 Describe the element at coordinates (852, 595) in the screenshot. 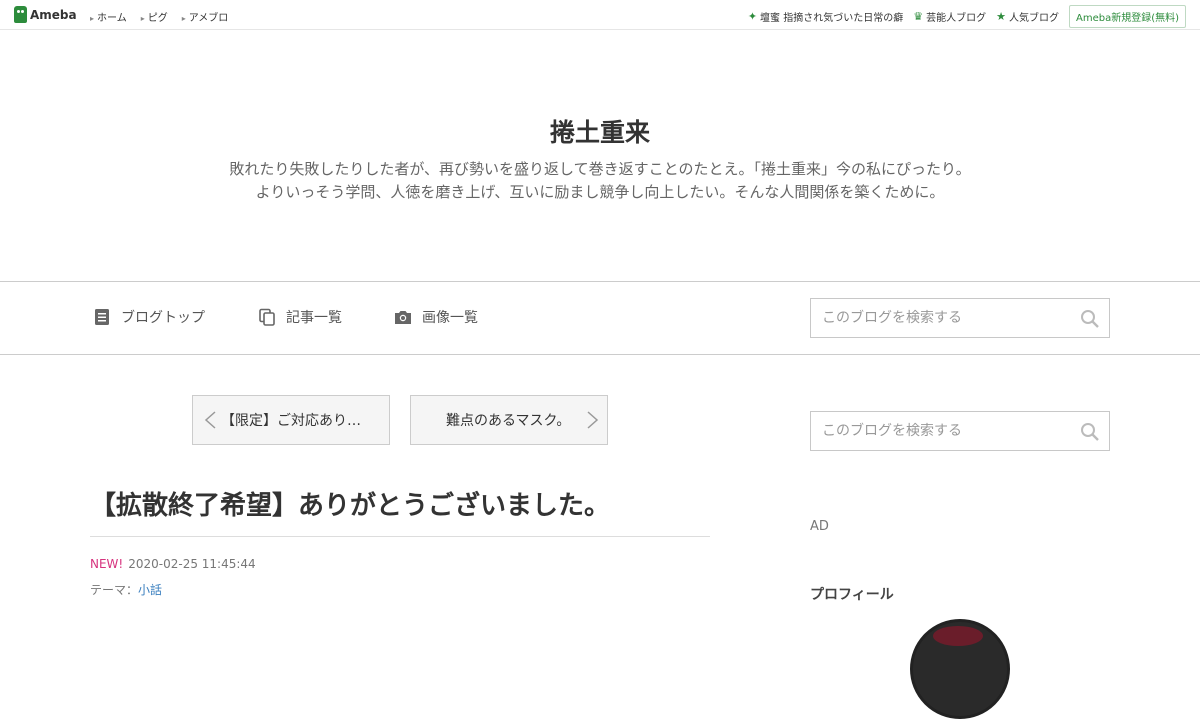

I see `profile-heading: プロフィール` at that location.